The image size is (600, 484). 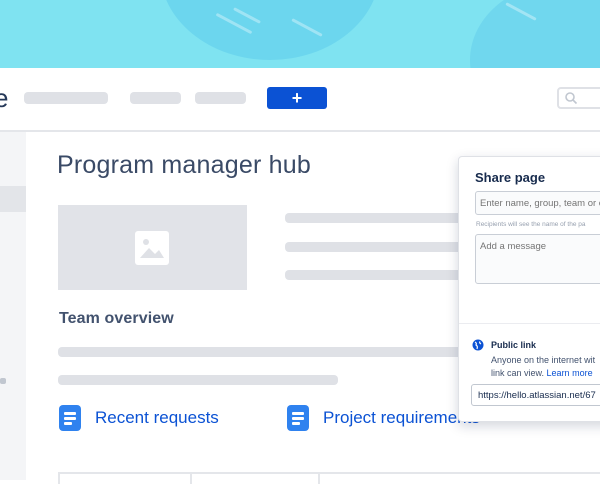 I want to click on page-title: Program manager hub, so click(x=184, y=165).